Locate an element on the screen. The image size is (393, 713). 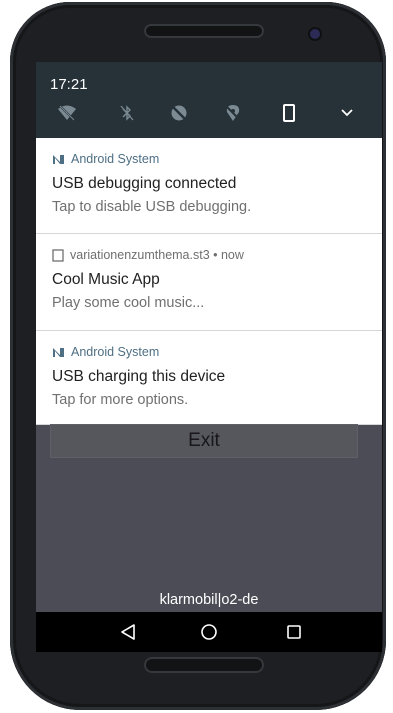
notification-title: USB debugging connected is located at coordinates (144, 183).